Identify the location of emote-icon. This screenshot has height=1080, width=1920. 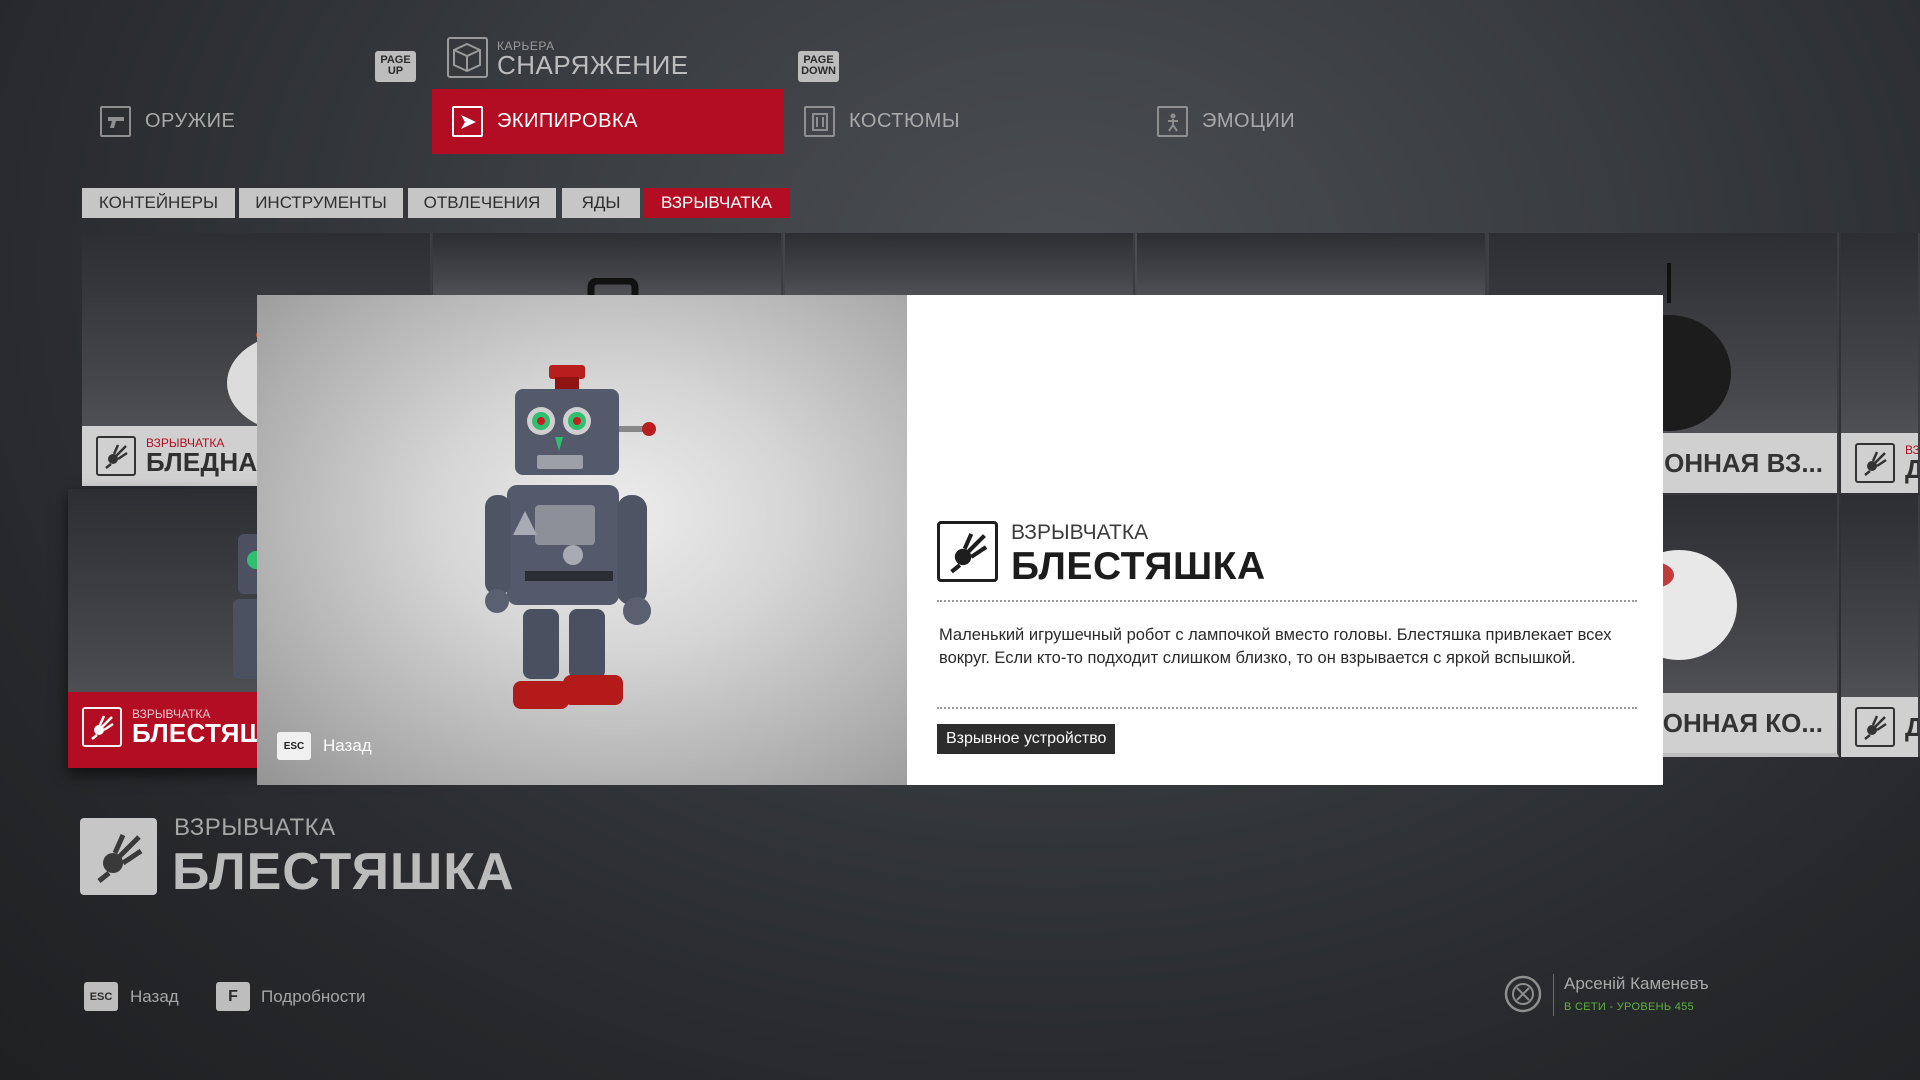
(1172, 121).